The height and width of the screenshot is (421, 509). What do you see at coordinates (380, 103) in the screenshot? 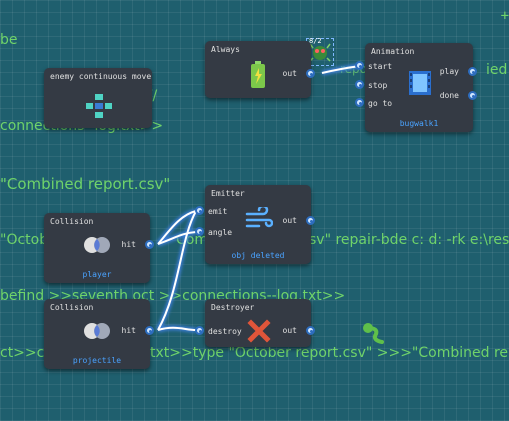
I see `port-label-go-to: go to` at bounding box center [380, 103].